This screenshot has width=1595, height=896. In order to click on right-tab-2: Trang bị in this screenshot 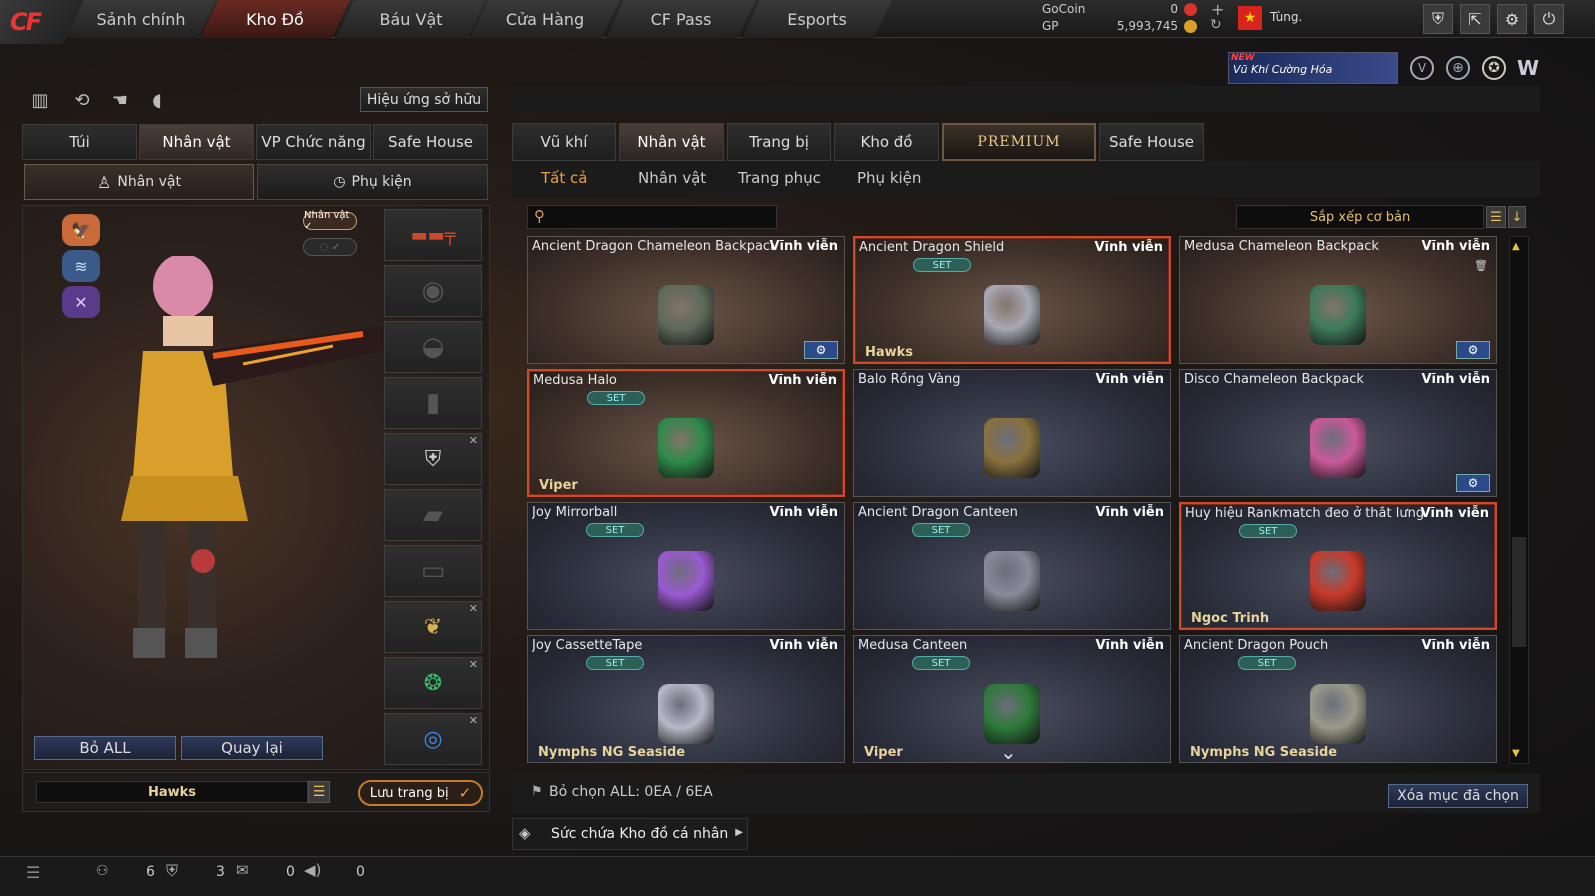, I will do `click(779, 142)`.